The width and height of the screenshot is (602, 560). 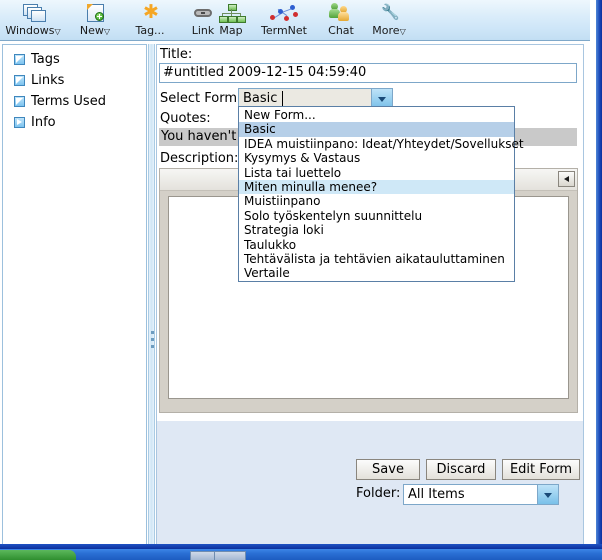 What do you see at coordinates (376, 216) in the screenshot?
I see `dropdown-option: Solo työskentelyn suunnittelu` at bounding box center [376, 216].